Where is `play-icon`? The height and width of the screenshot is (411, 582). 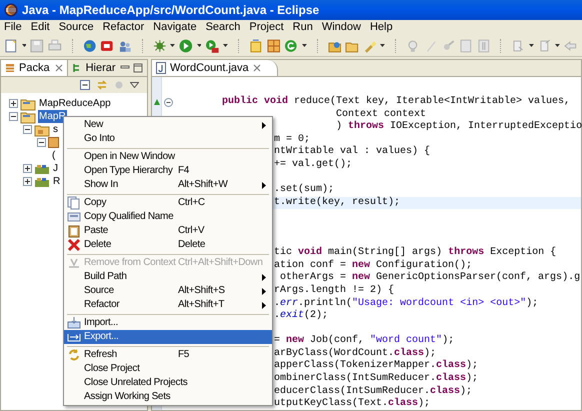
play-icon is located at coordinates (185, 45).